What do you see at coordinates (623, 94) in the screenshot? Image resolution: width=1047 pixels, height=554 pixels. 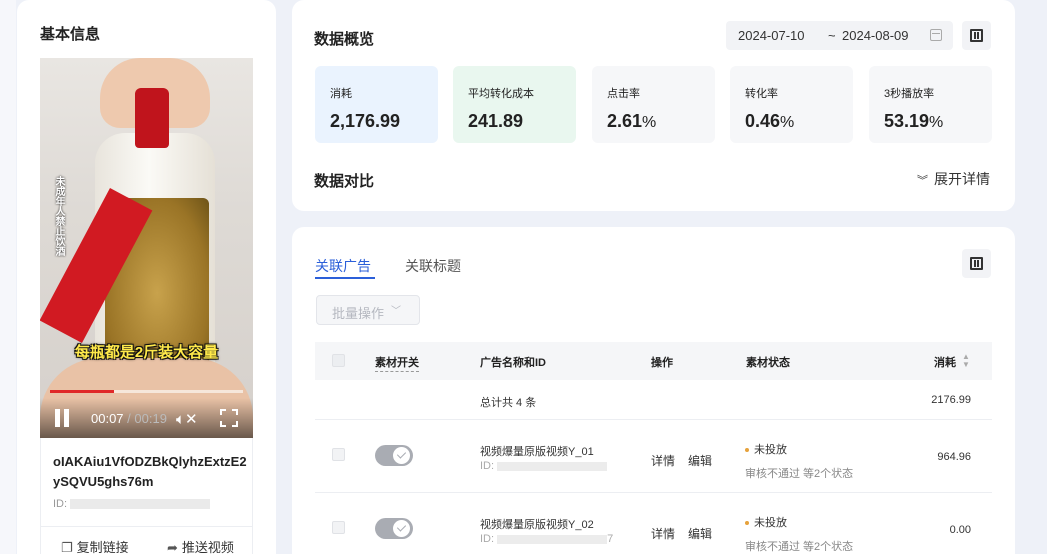 I see `metric-label: 点击率` at bounding box center [623, 94].